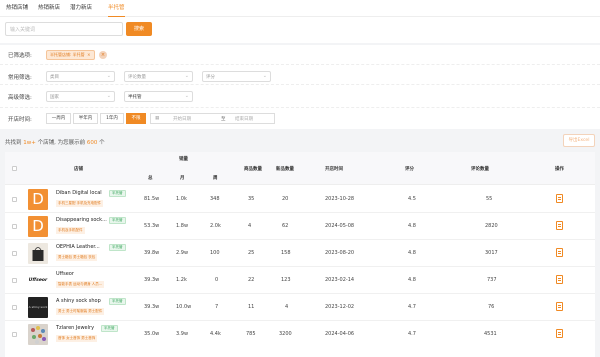 Image resolution: width=600 pixels, height=357 pixels. Describe the element at coordinates (158, 96) in the screenshot. I see `semi-managed-select: 半托管 ⌄` at that location.